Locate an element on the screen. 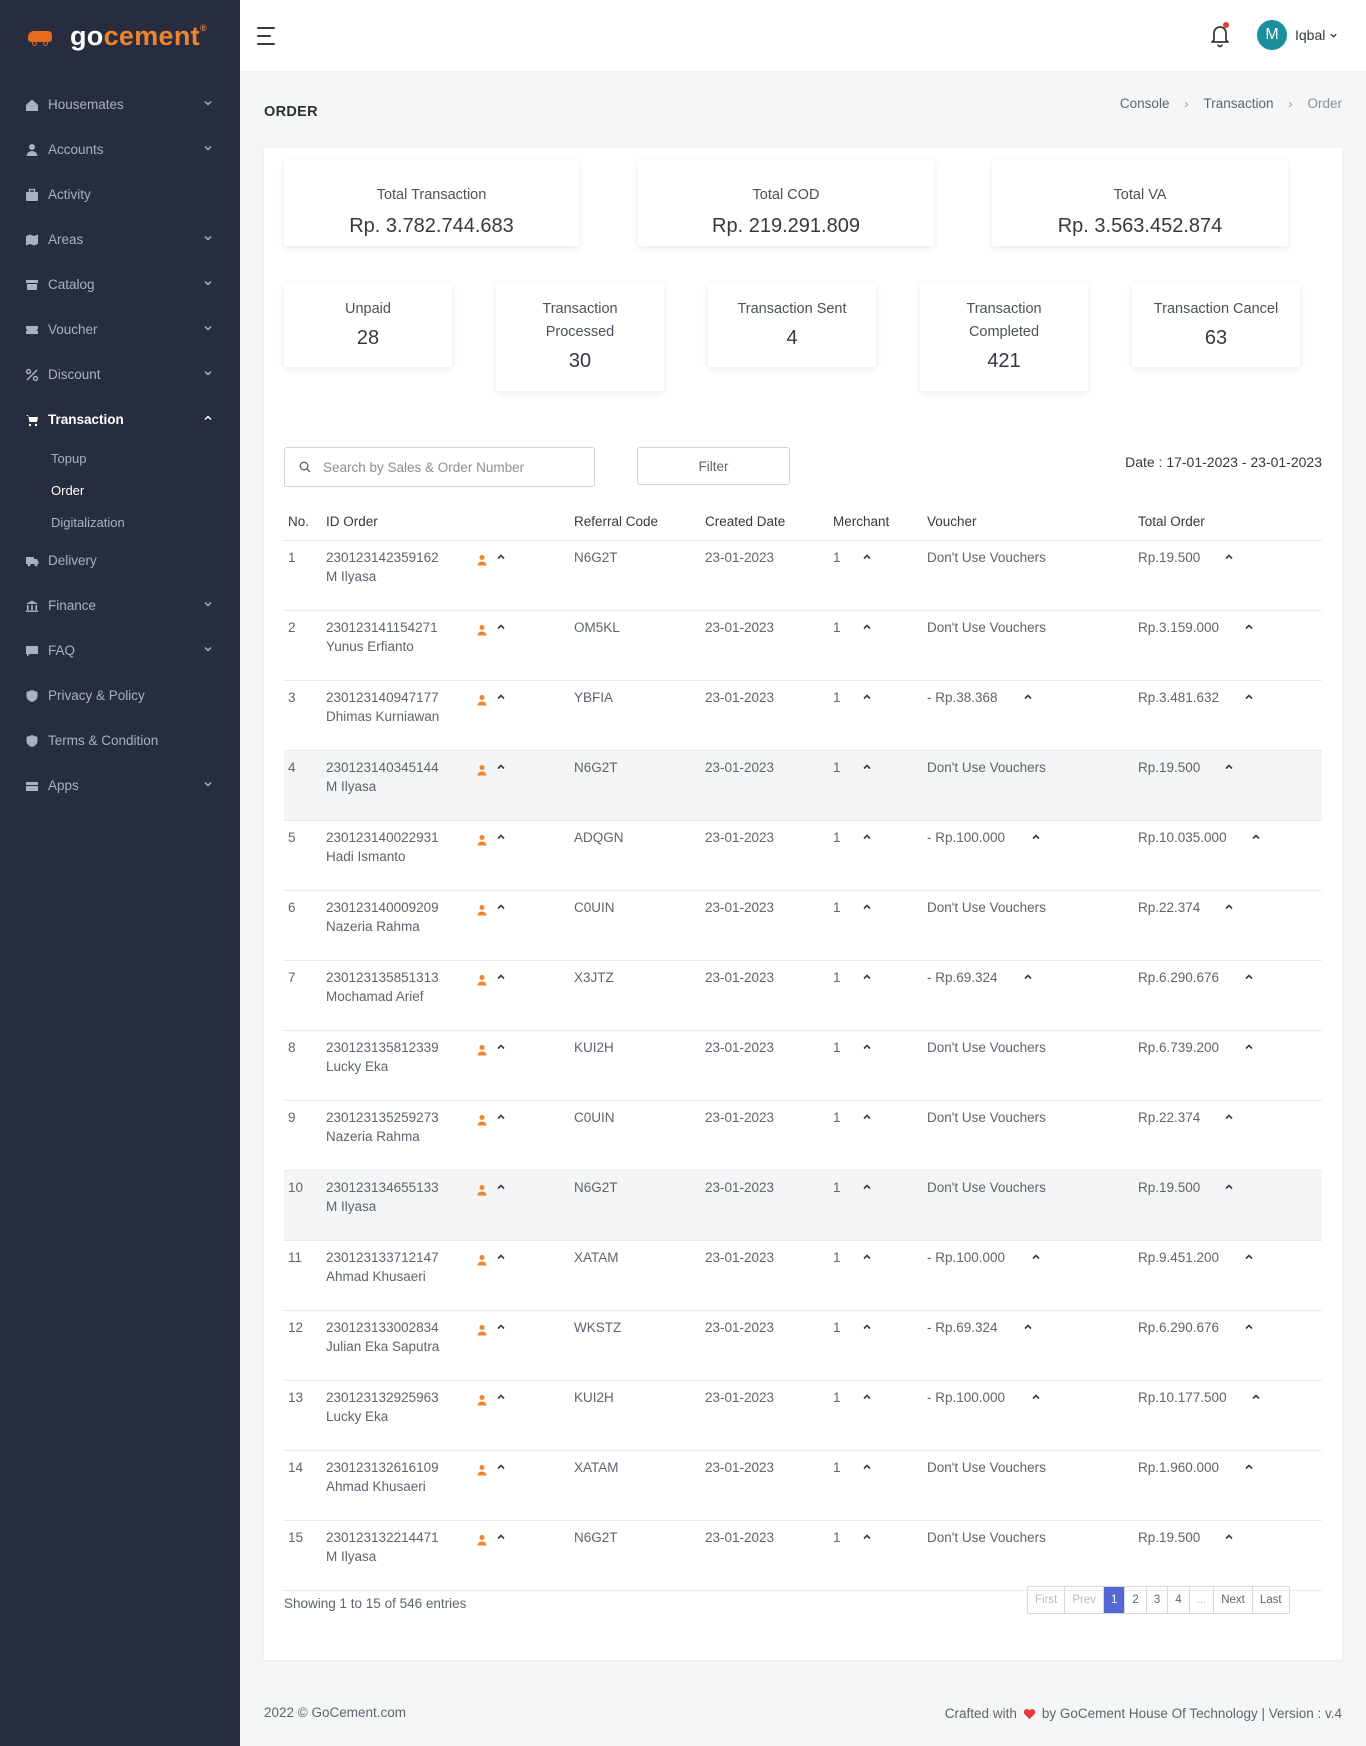 The height and width of the screenshot is (1746, 1366). order-id: 230123142359162 is located at coordinates (399, 557).